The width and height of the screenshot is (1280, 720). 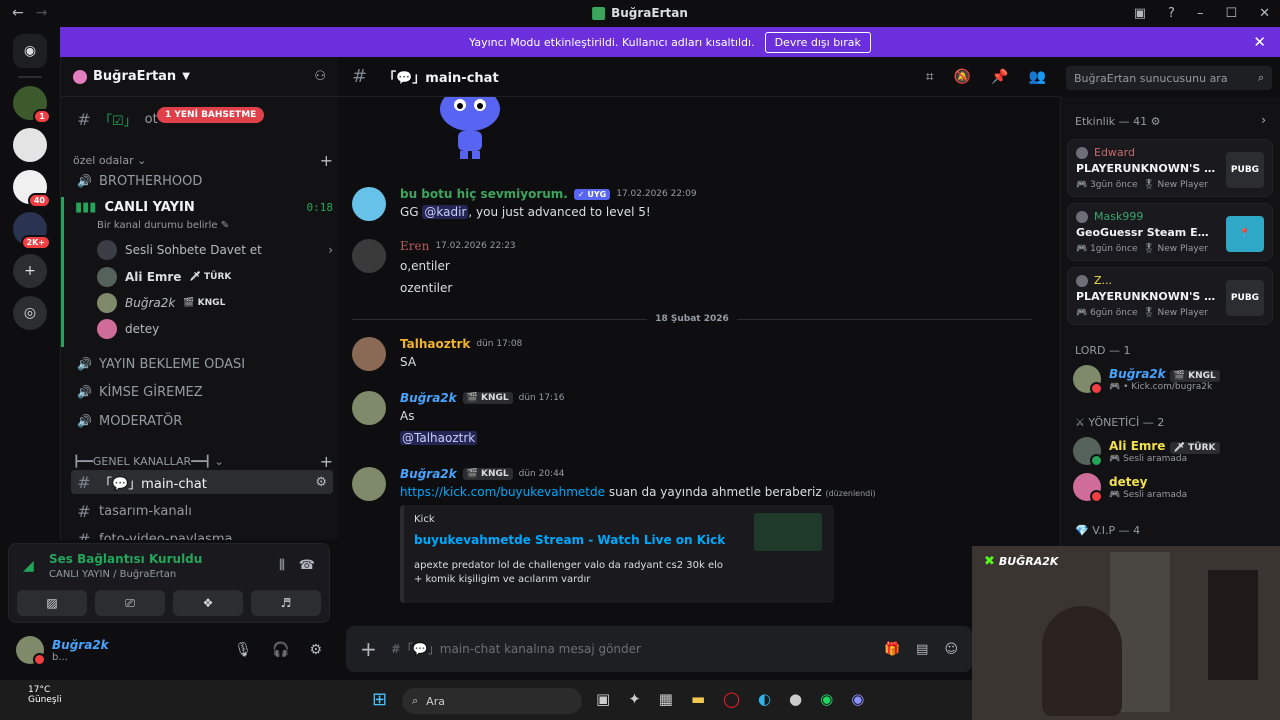 What do you see at coordinates (962, 77) in the screenshot?
I see `notification-bell-icon: 🔕` at bounding box center [962, 77].